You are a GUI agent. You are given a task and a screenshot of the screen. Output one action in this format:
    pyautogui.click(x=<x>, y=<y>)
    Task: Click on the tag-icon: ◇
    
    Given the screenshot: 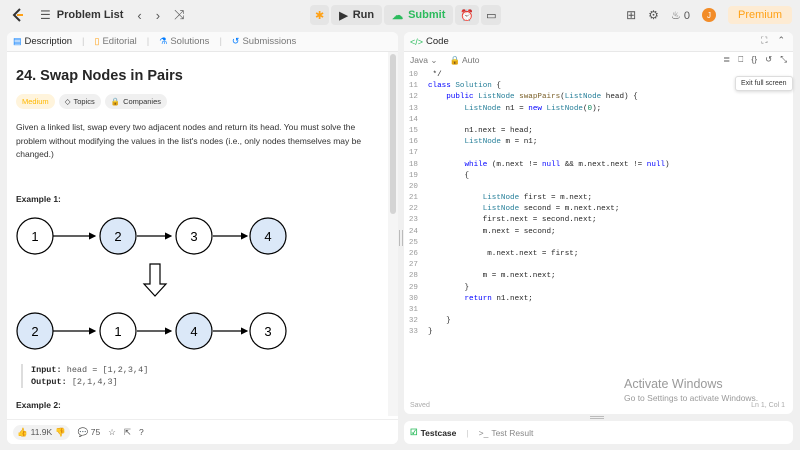 What is the action you would take?
    pyautogui.click(x=67, y=101)
    